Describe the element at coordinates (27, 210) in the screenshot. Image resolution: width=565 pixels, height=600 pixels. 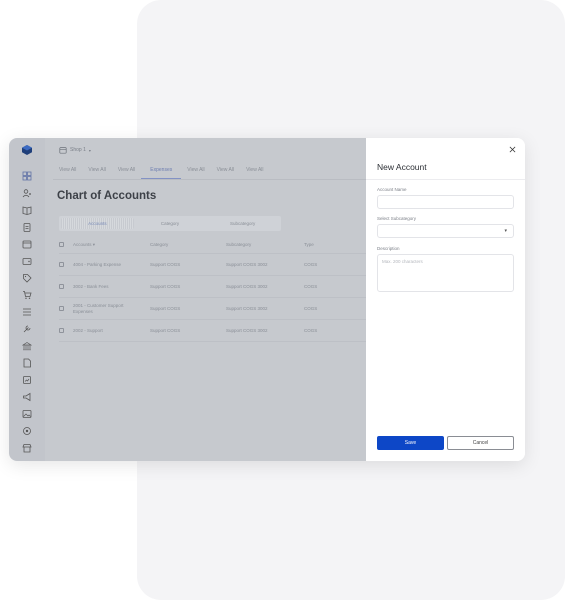
I see `book-icon` at that location.